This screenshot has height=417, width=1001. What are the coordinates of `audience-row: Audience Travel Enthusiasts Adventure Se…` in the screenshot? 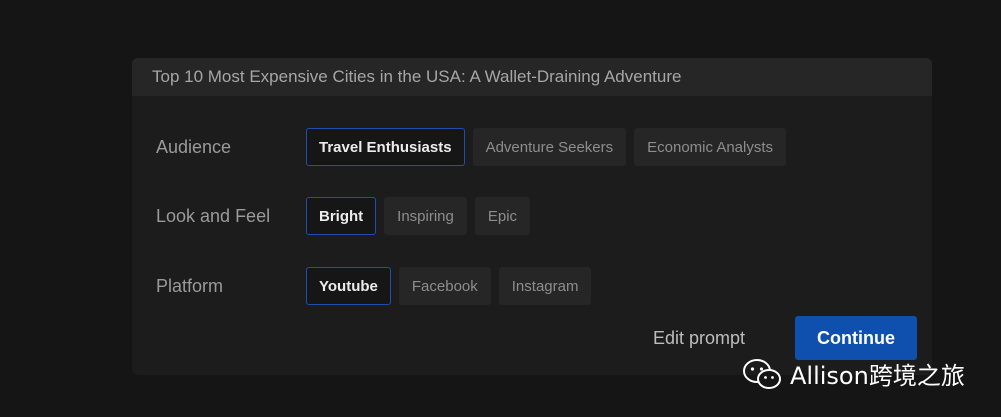 It's located at (471, 147).